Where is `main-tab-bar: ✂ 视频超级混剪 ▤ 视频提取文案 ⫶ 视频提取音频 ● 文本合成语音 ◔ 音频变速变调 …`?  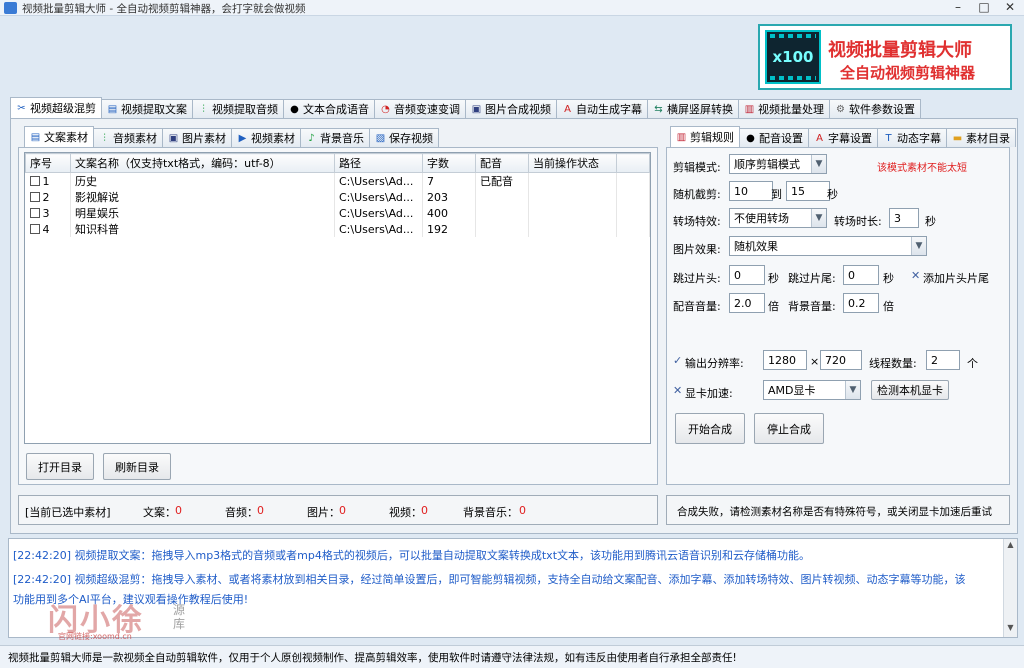
main-tab-bar: ✂ 视频超级混剪 ▤ 视频提取文案 ⫶ 视频提取音频 ● 文本合成语音 ◔ 音频变速变调 … is located at coordinates (465, 107).